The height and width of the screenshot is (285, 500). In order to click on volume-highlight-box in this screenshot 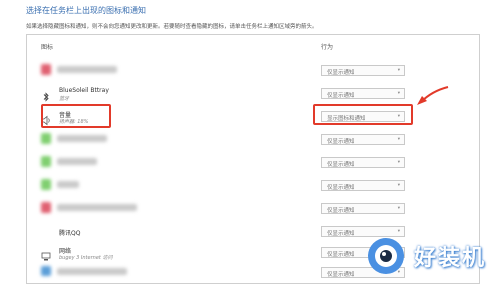, I will do `click(76, 116)`.